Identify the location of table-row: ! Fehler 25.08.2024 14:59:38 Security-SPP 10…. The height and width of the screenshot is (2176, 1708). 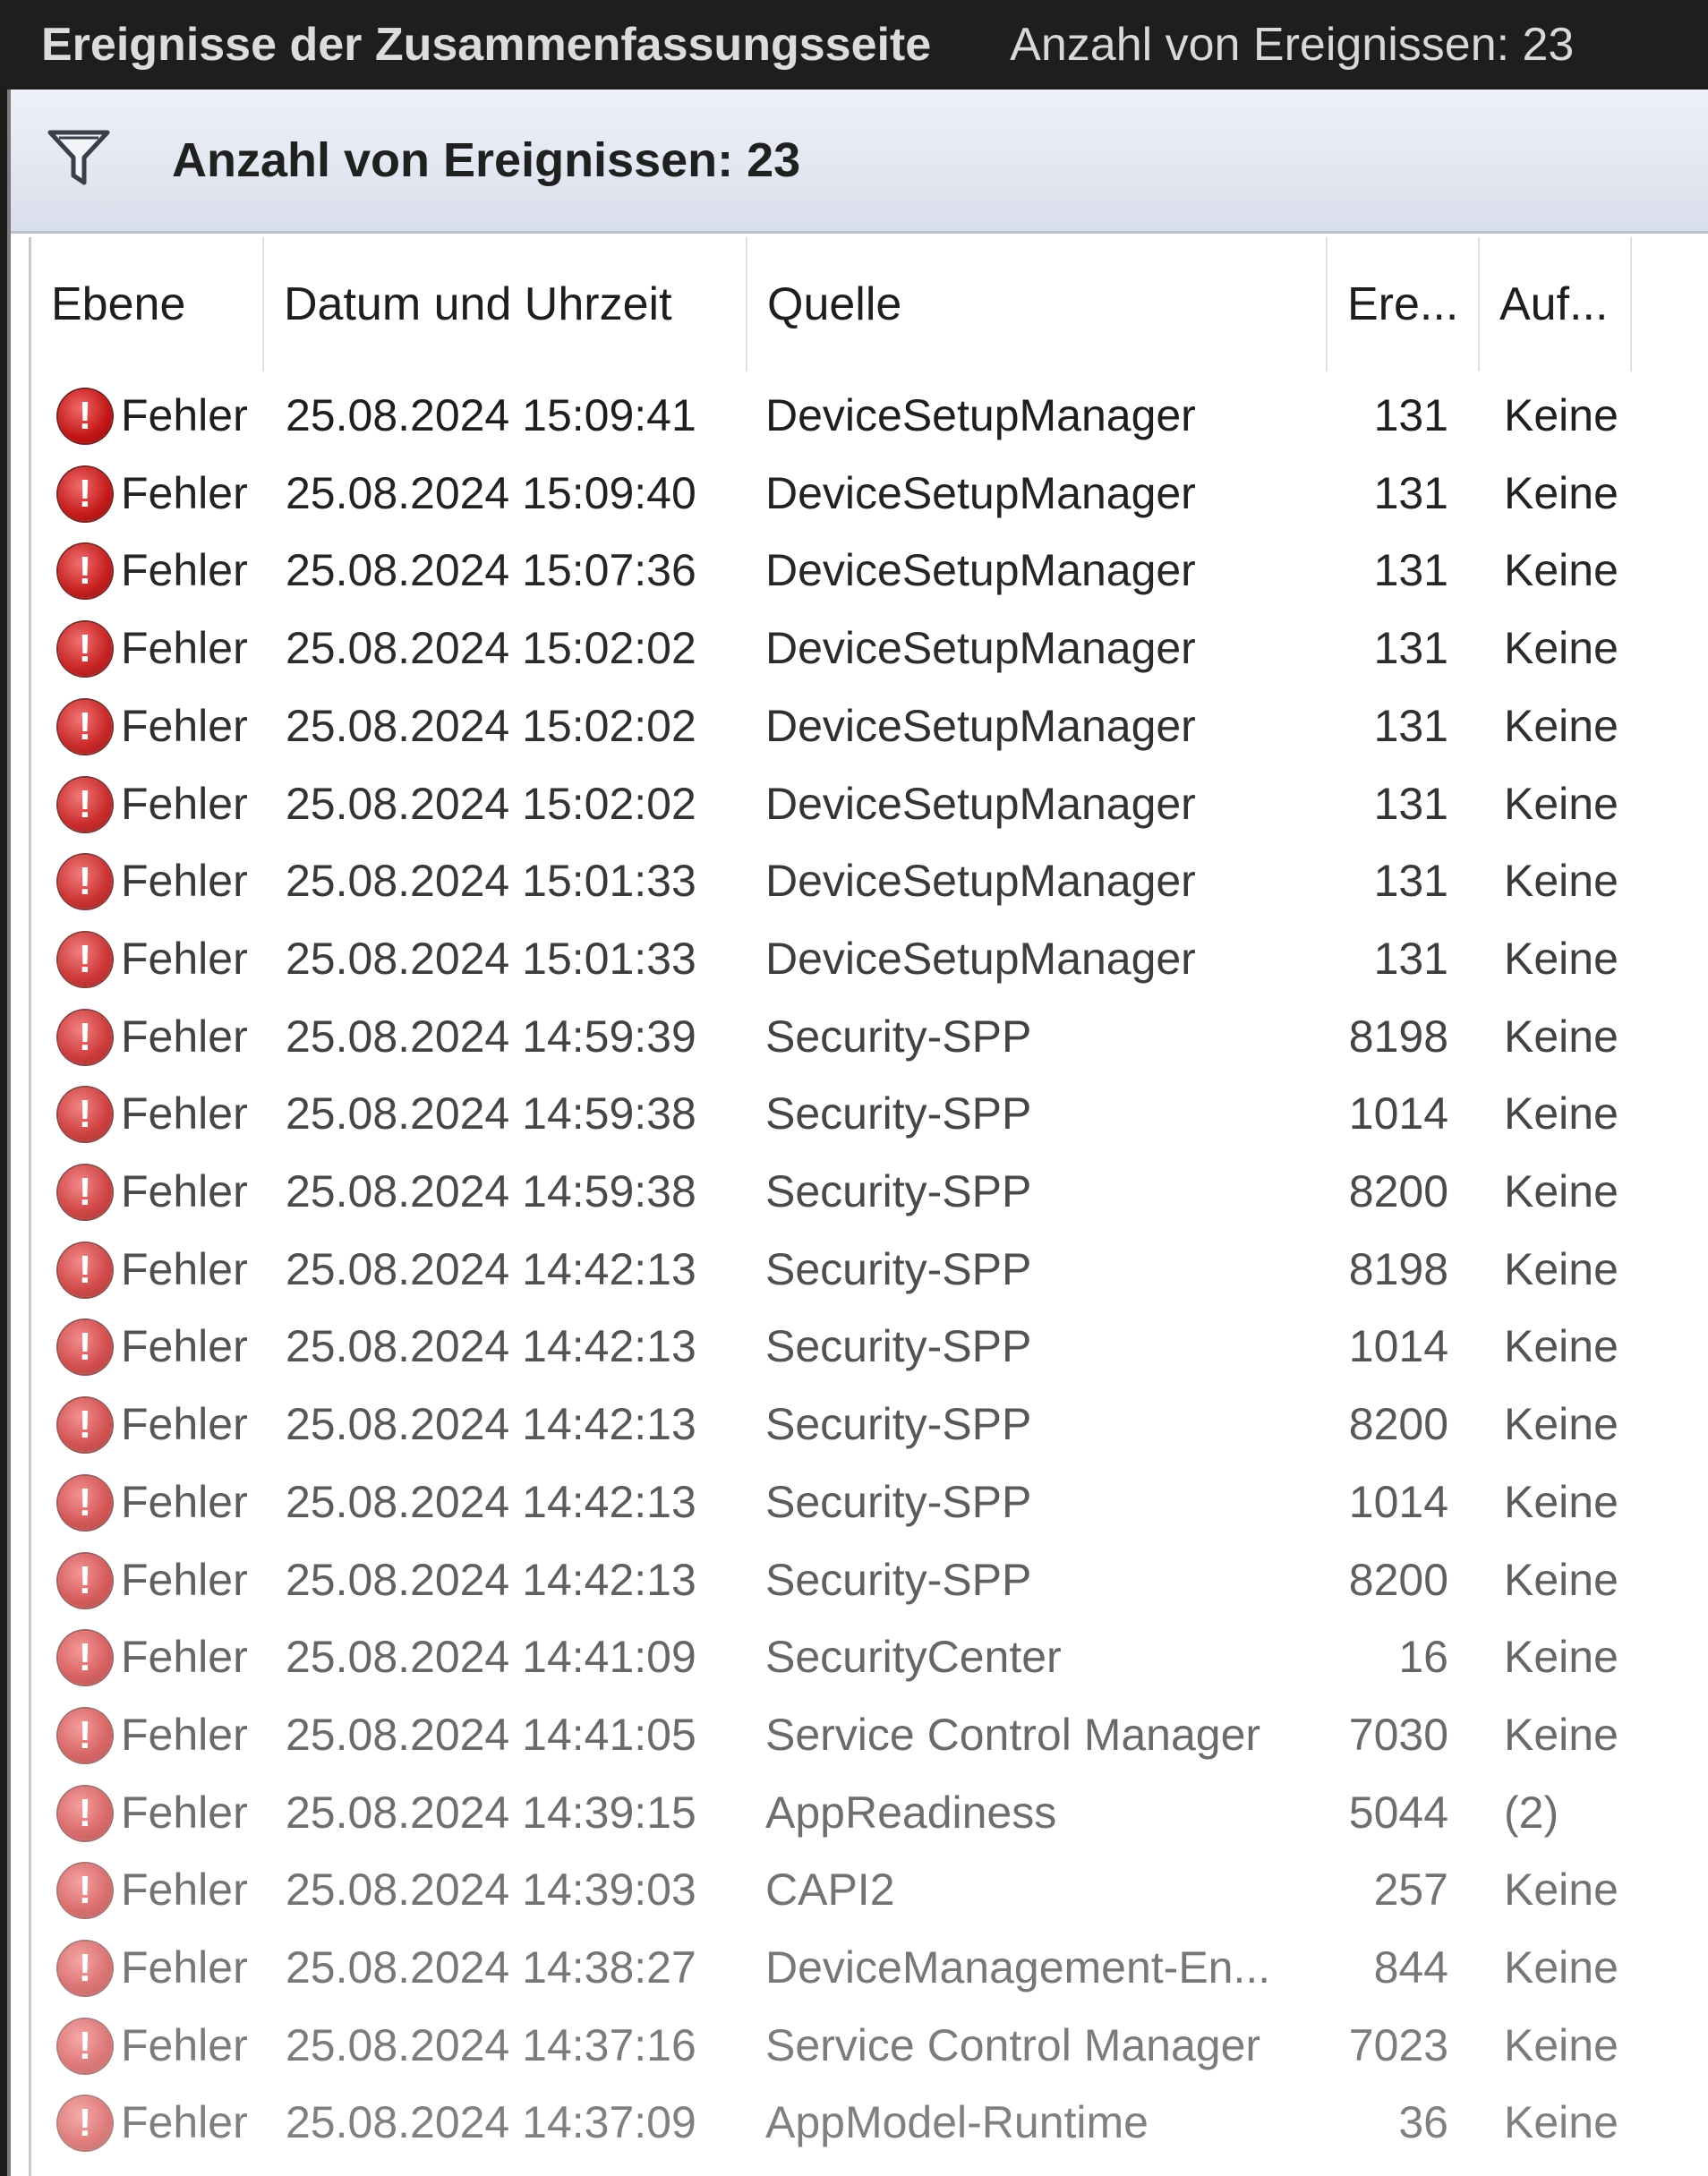
(869, 1114).